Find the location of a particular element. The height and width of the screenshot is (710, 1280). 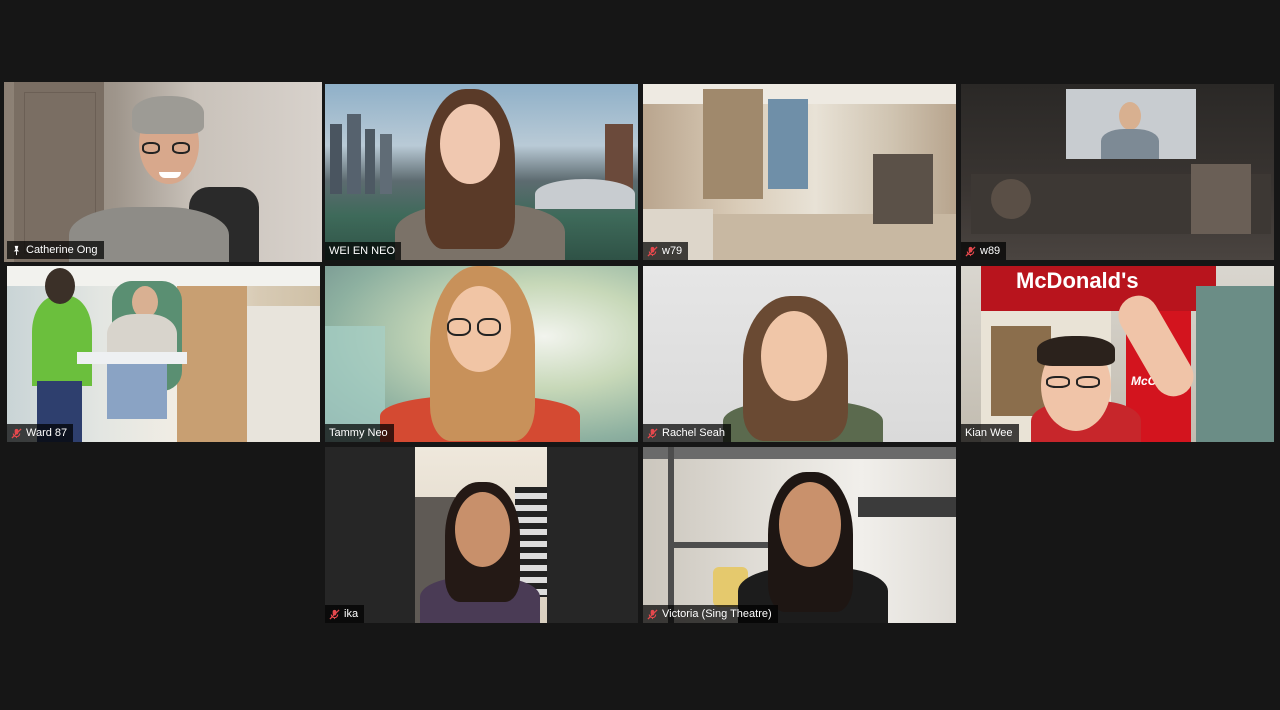

participant-name: Catherine Ong is located at coordinates (62, 250).